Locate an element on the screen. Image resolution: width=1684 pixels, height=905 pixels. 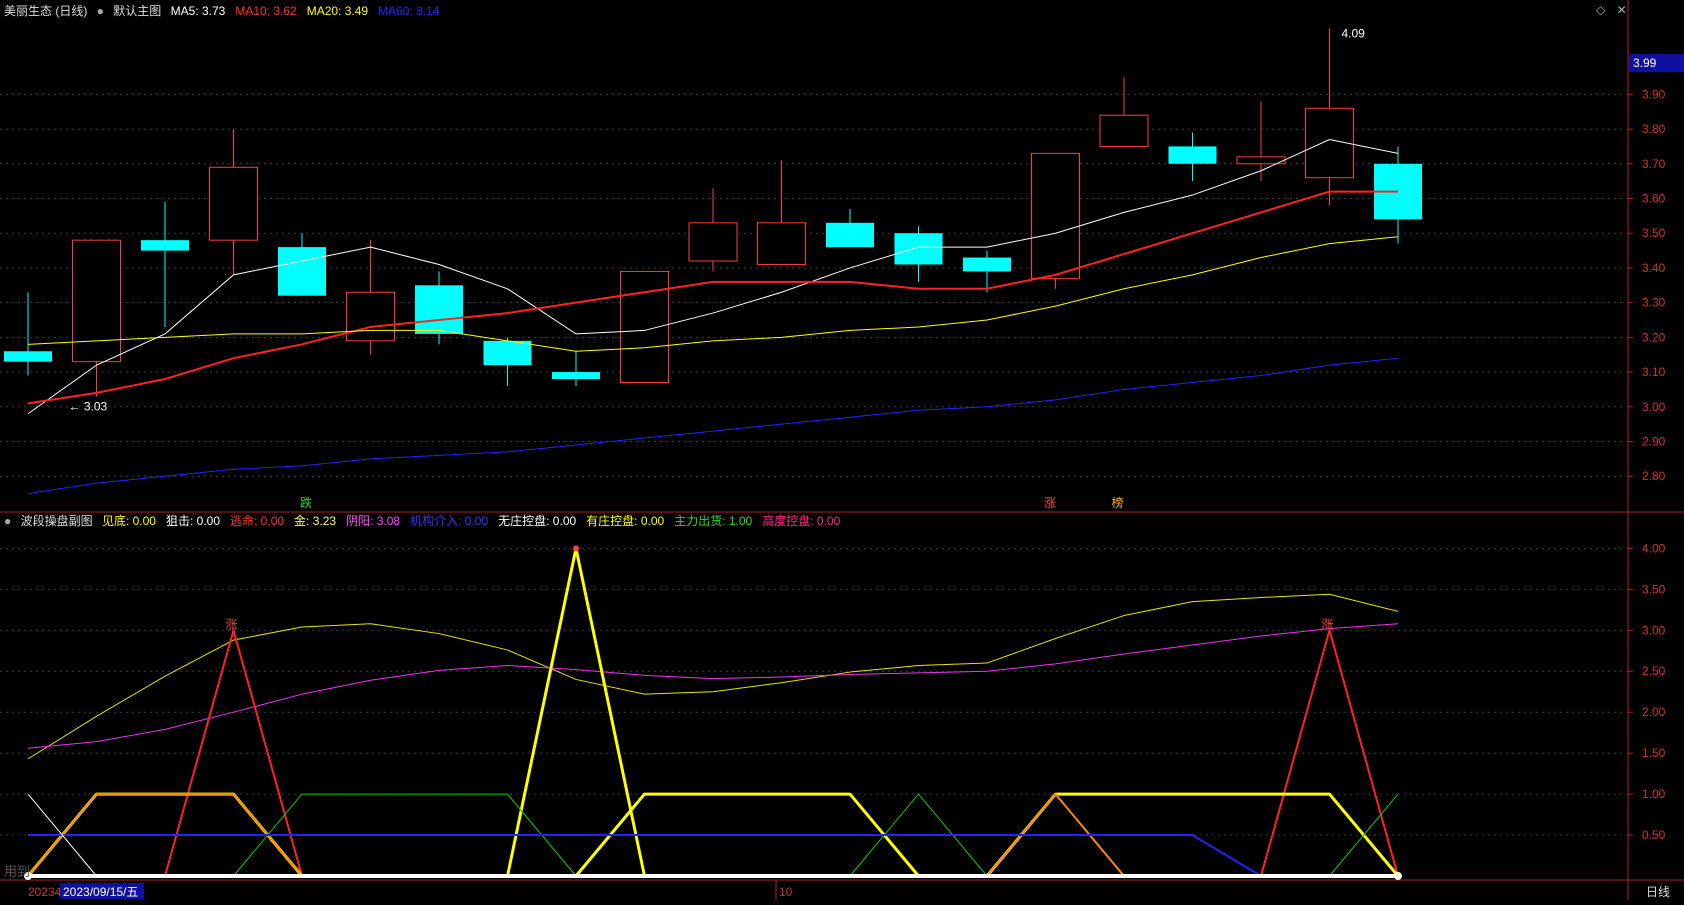
price-tick-label: 3.20 is located at coordinates (1654, 337).